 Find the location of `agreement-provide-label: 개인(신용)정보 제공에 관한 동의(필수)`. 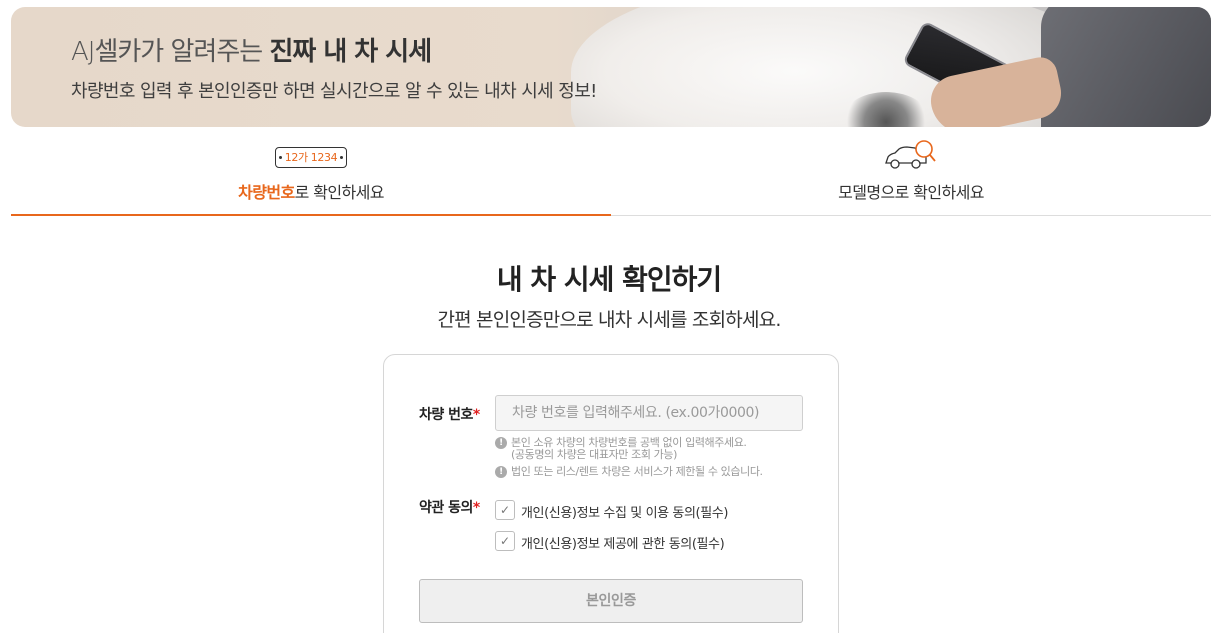

agreement-provide-label: 개인(신용)정보 제공에 관한 동의(필수) is located at coordinates (623, 542).